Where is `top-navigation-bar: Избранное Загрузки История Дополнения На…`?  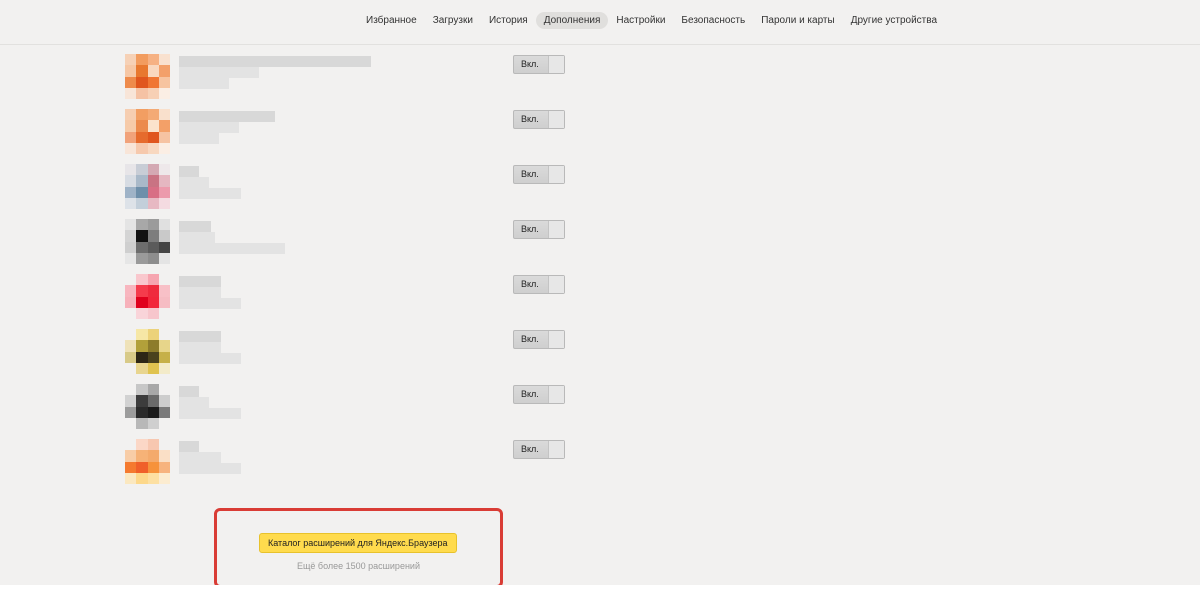 top-navigation-bar: Избранное Загрузки История Дополнения На… is located at coordinates (600, 22).